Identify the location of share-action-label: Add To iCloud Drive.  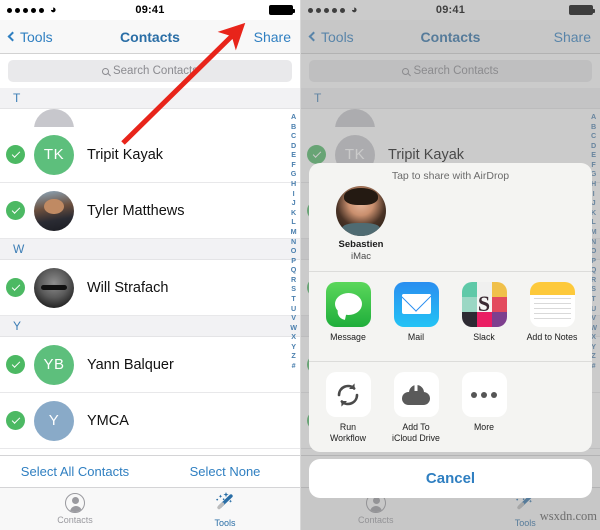
(416, 432).